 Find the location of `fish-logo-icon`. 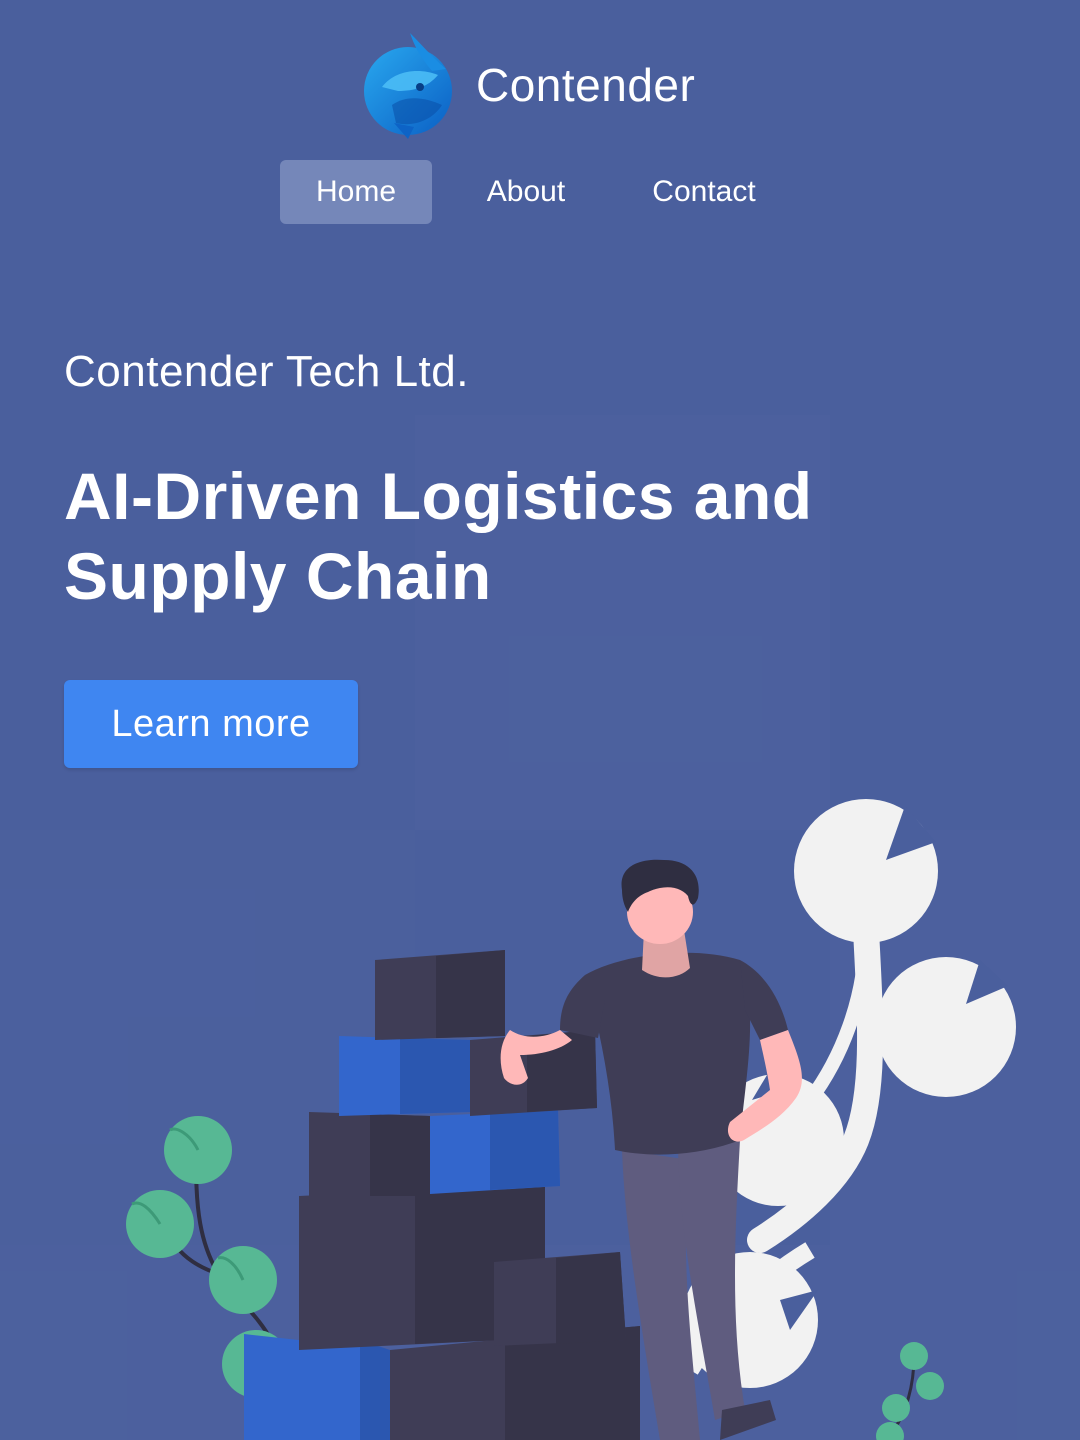

fish-logo-icon is located at coordinates (408, 86).